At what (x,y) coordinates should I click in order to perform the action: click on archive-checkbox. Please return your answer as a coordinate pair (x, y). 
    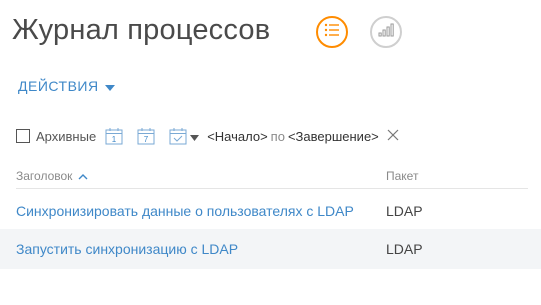
    Looking at the image, I should click on (23, 136).